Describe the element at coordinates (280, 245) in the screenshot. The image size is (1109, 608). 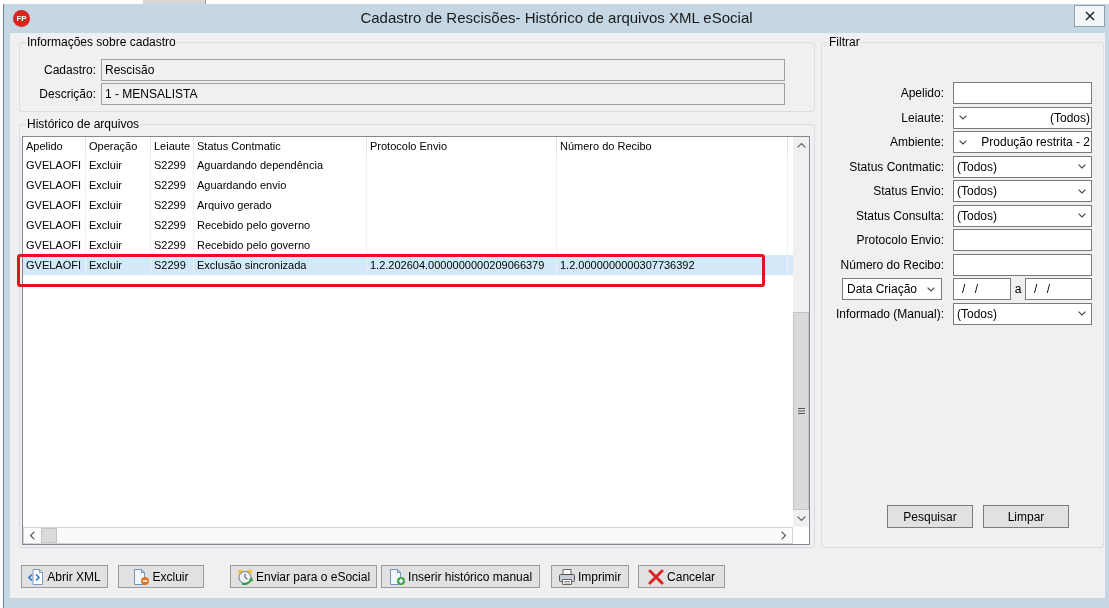
I see `table-cell: Recebido pelo governo` at that location.